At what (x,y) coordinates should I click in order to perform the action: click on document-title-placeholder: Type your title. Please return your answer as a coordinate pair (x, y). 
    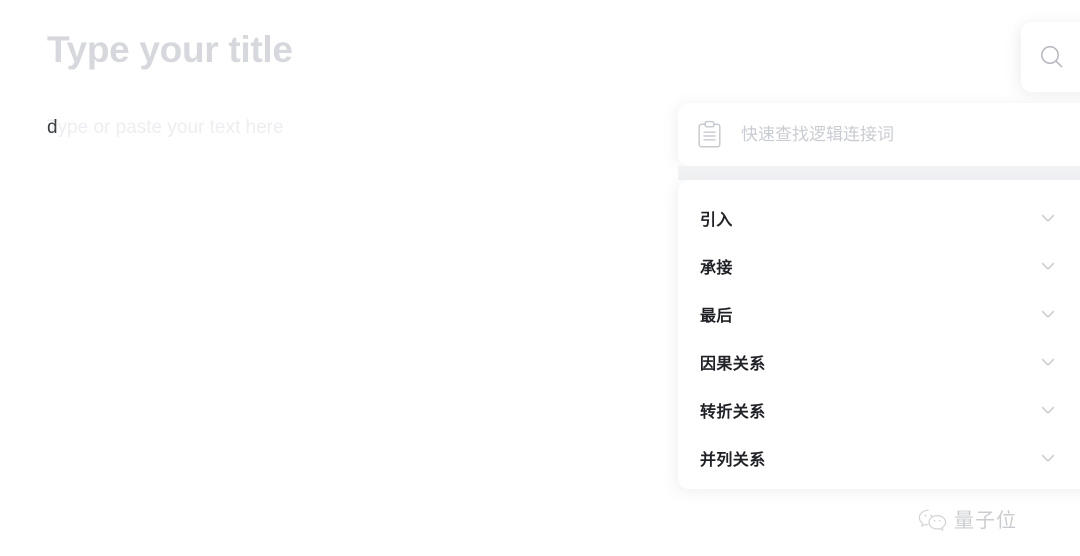
    Looking at the image, I should click on (170, 50).